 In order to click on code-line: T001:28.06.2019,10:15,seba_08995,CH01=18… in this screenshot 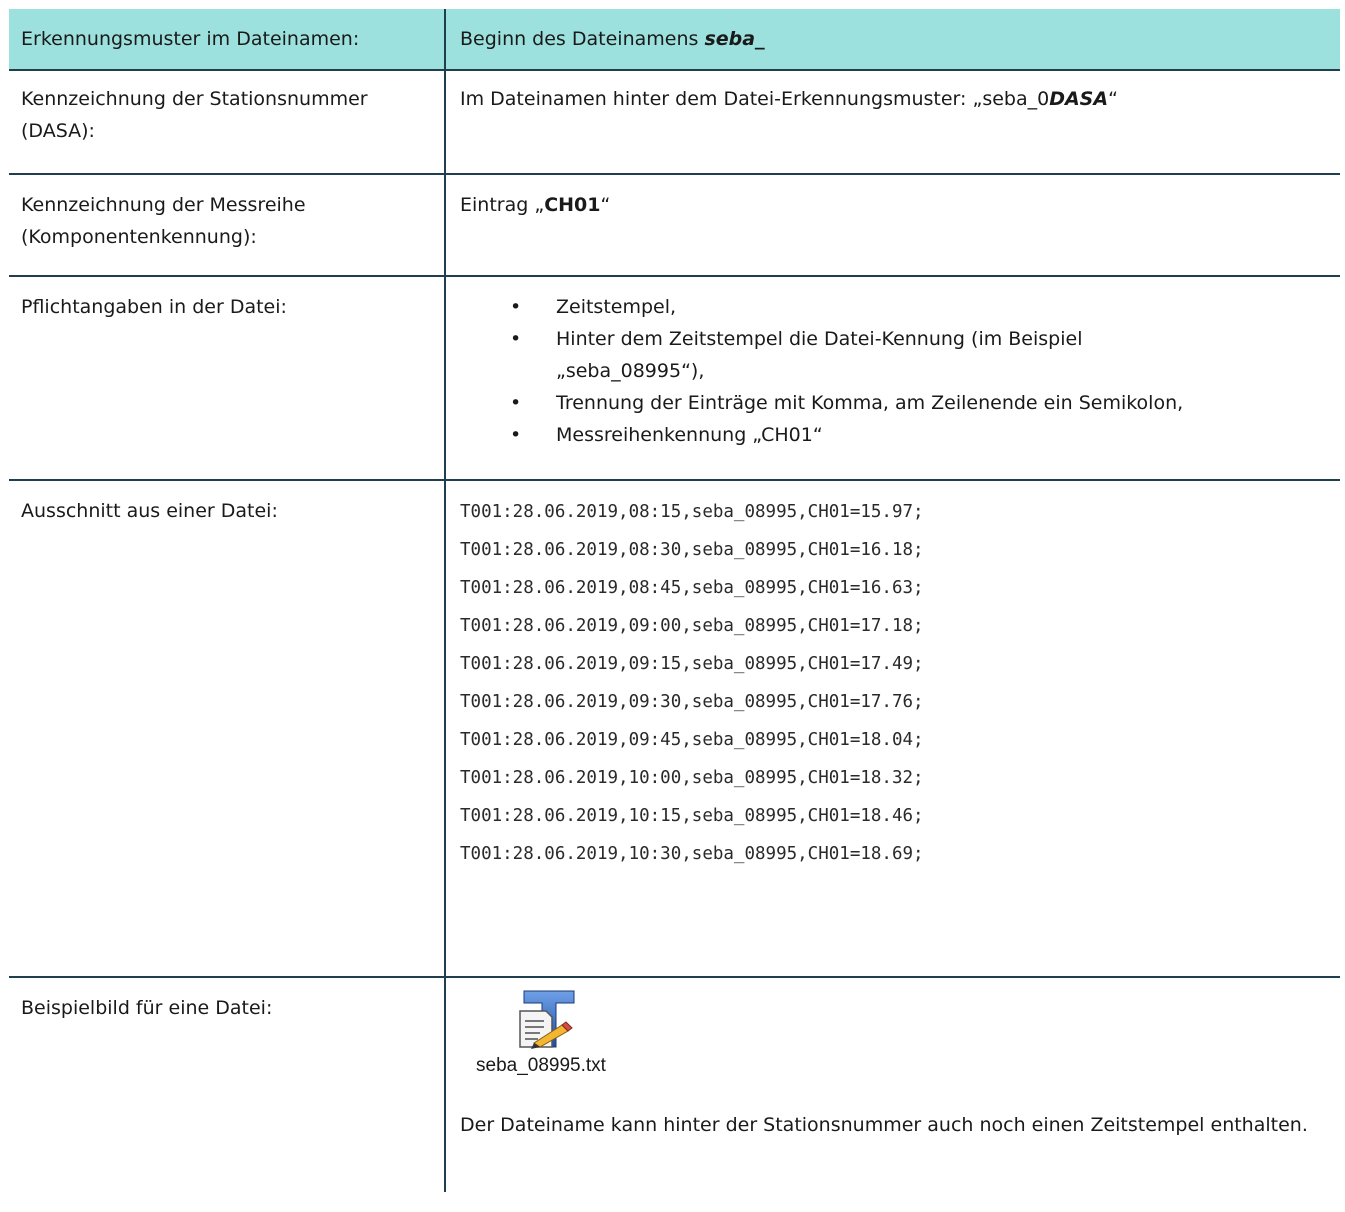, I will do `click(692, 816)`.